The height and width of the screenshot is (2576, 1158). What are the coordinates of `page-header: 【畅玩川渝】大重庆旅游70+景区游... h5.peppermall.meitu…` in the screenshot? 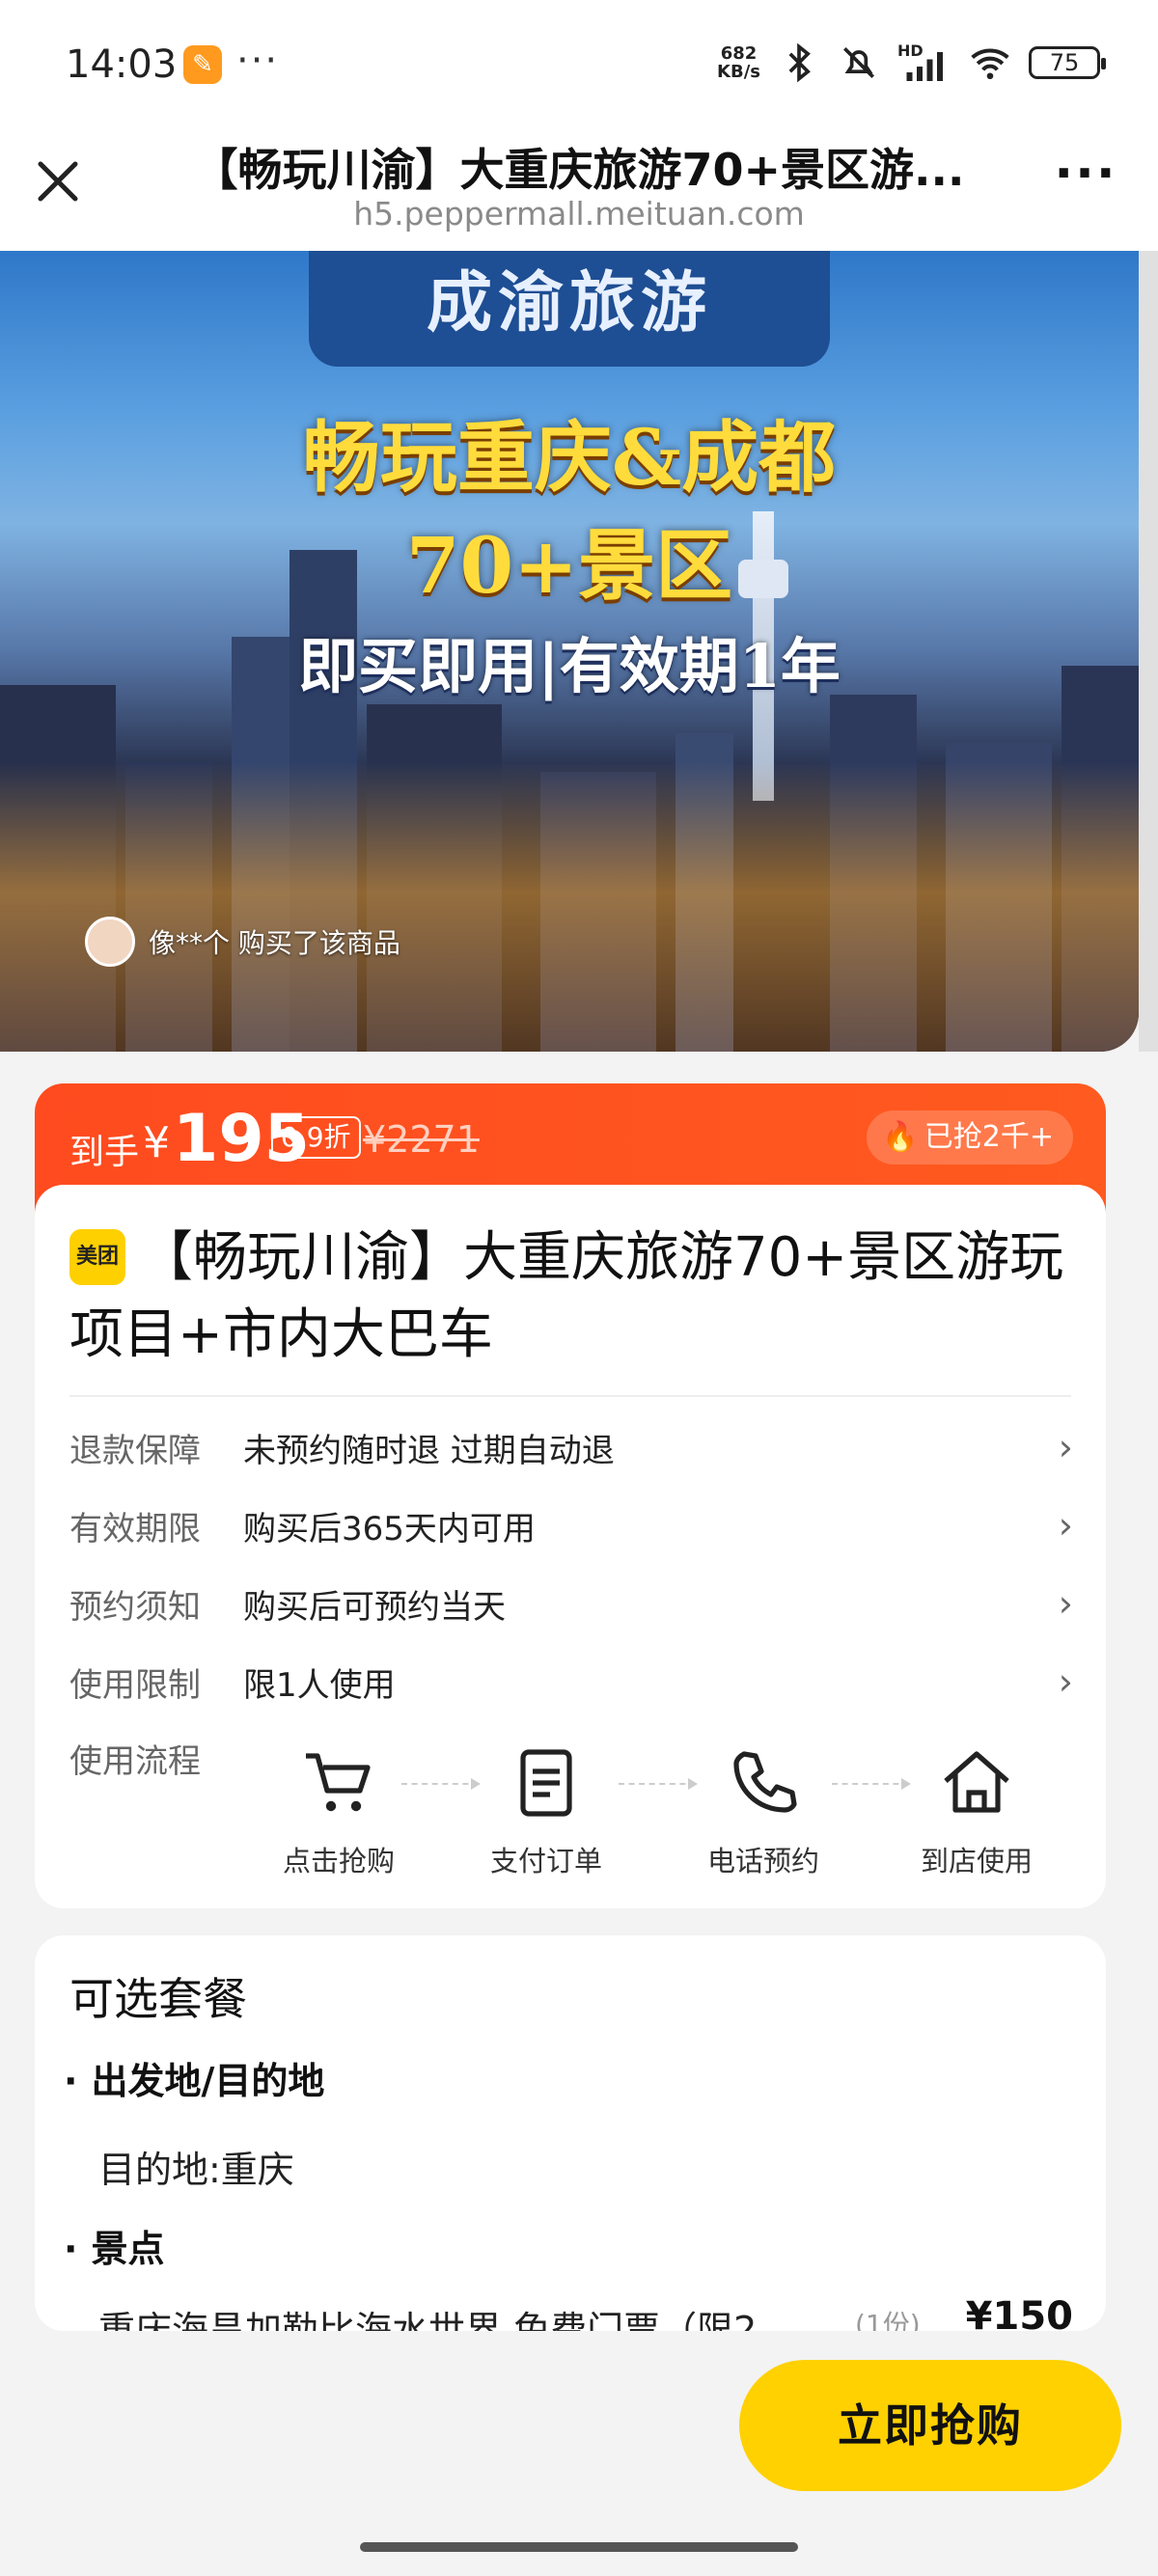 It's located at (579, 188).